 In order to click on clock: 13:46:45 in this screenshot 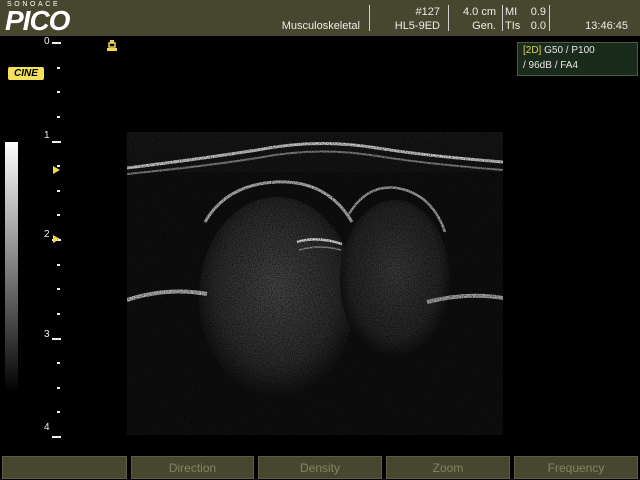, I will do `click(606, 26)`.